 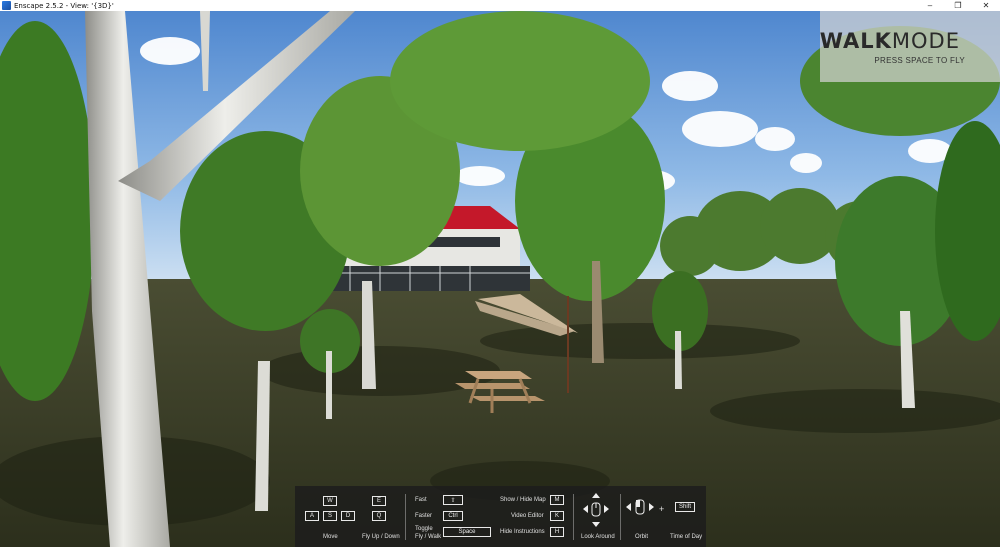 What do you see at coordinates (379, 516) in the screenshot?
I see `key-q: Q` at bounding box center [379, 516].